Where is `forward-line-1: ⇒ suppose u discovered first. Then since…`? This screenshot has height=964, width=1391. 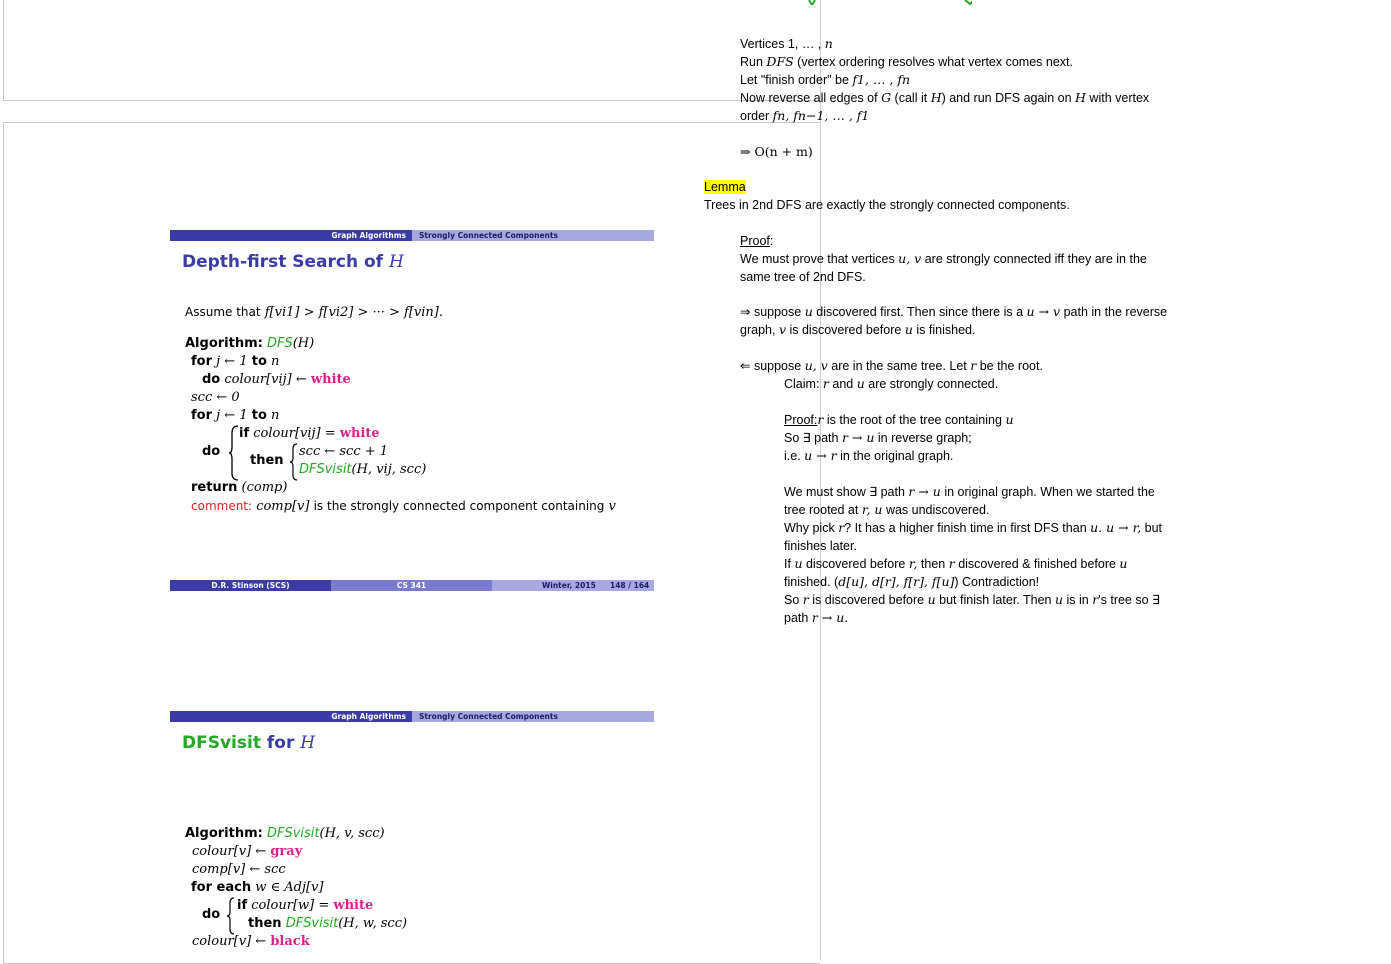 forward-line-1: ⇒ suppose u discovered first. Then since… is located at coordinates (953, 312).